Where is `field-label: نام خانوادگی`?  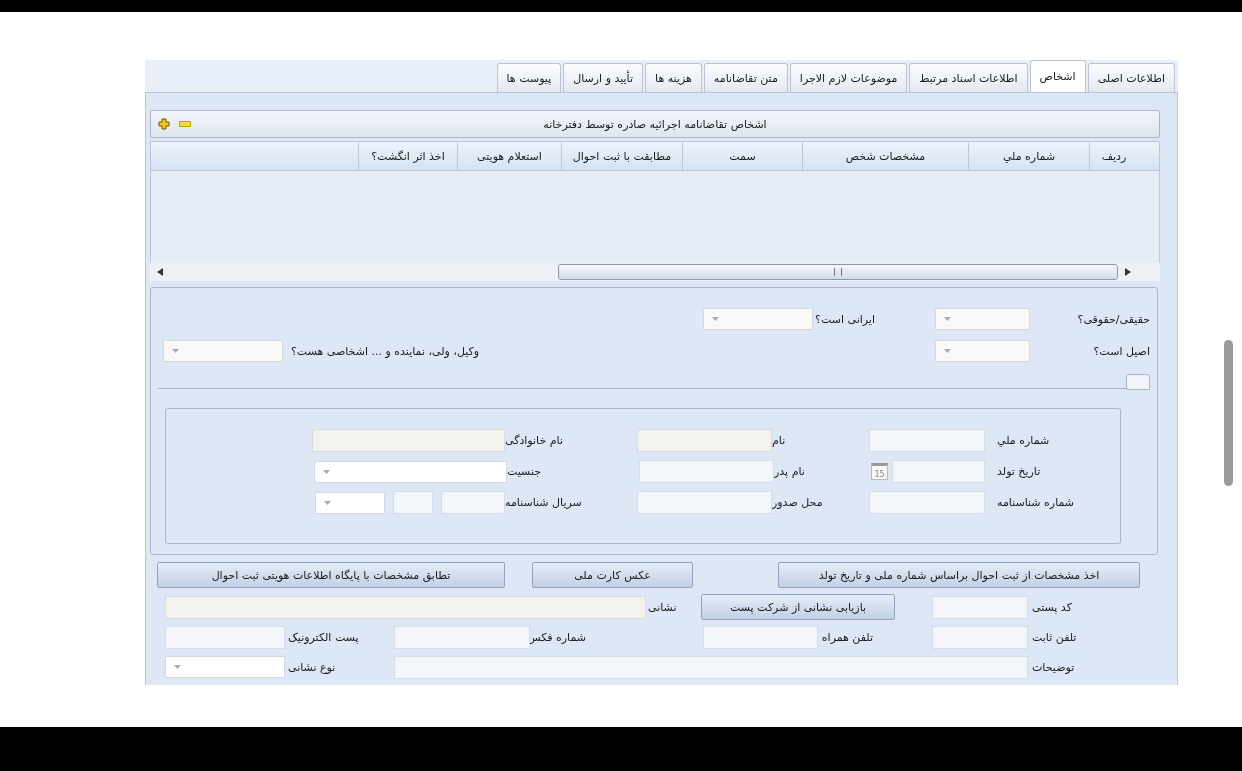 field-label: نام خانوادگی is located at coordinates (534, 440).